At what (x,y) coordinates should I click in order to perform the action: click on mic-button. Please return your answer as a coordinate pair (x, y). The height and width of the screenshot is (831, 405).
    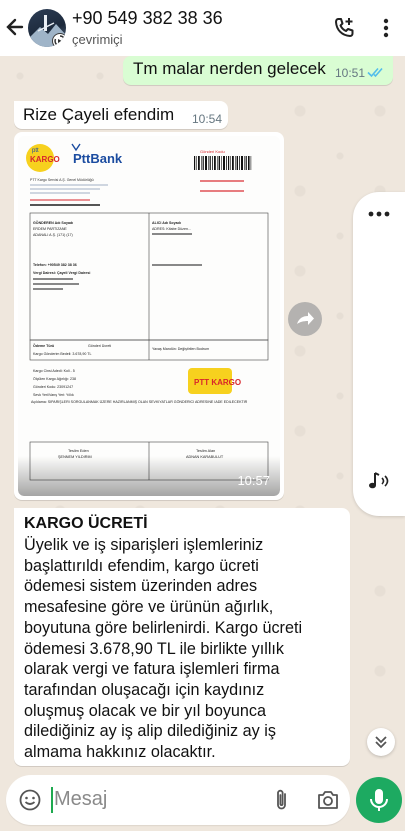
    Looking at the image, I should click on (379, 800).